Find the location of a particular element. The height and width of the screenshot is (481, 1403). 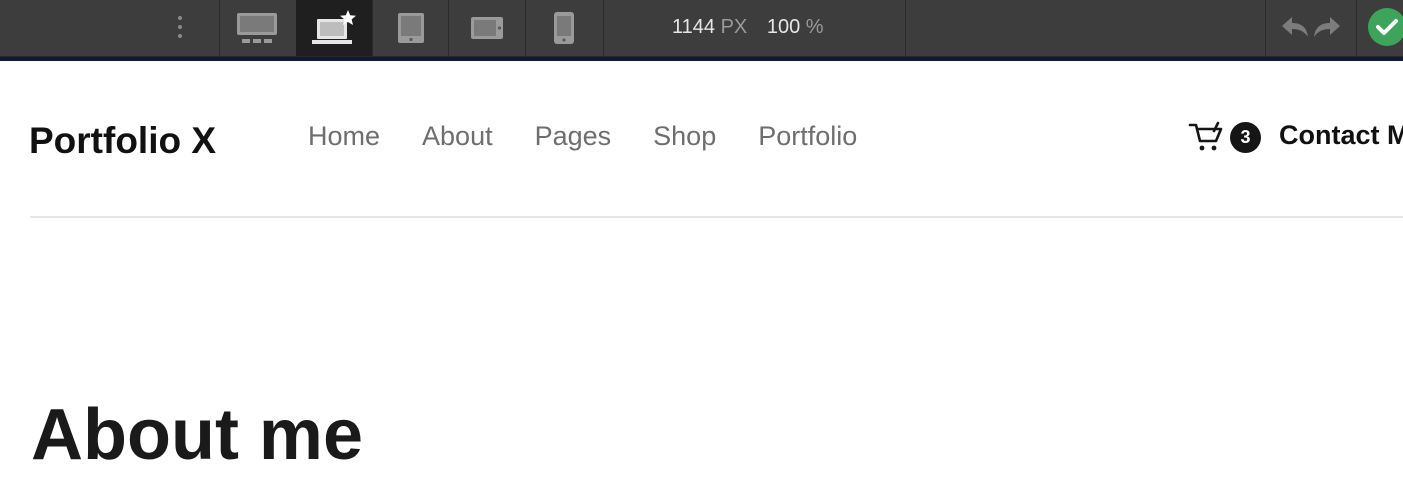

undo-icon is located at coordinates (1295, 27).